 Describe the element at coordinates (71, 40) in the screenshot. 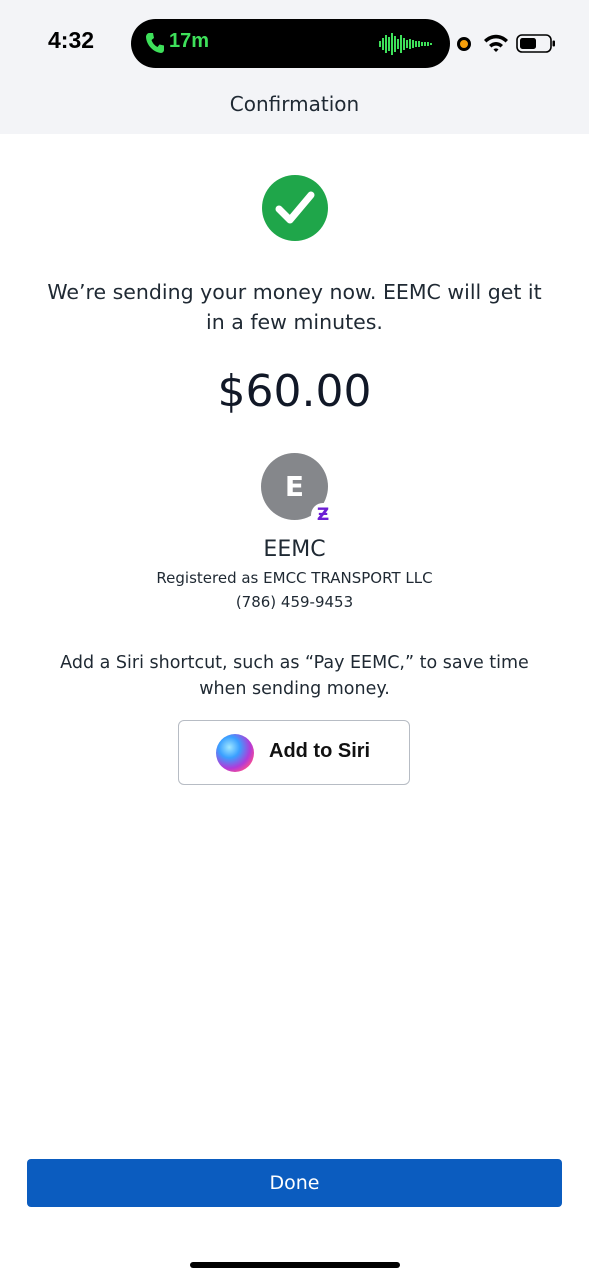

I see `status-time: 4:32` at that location.